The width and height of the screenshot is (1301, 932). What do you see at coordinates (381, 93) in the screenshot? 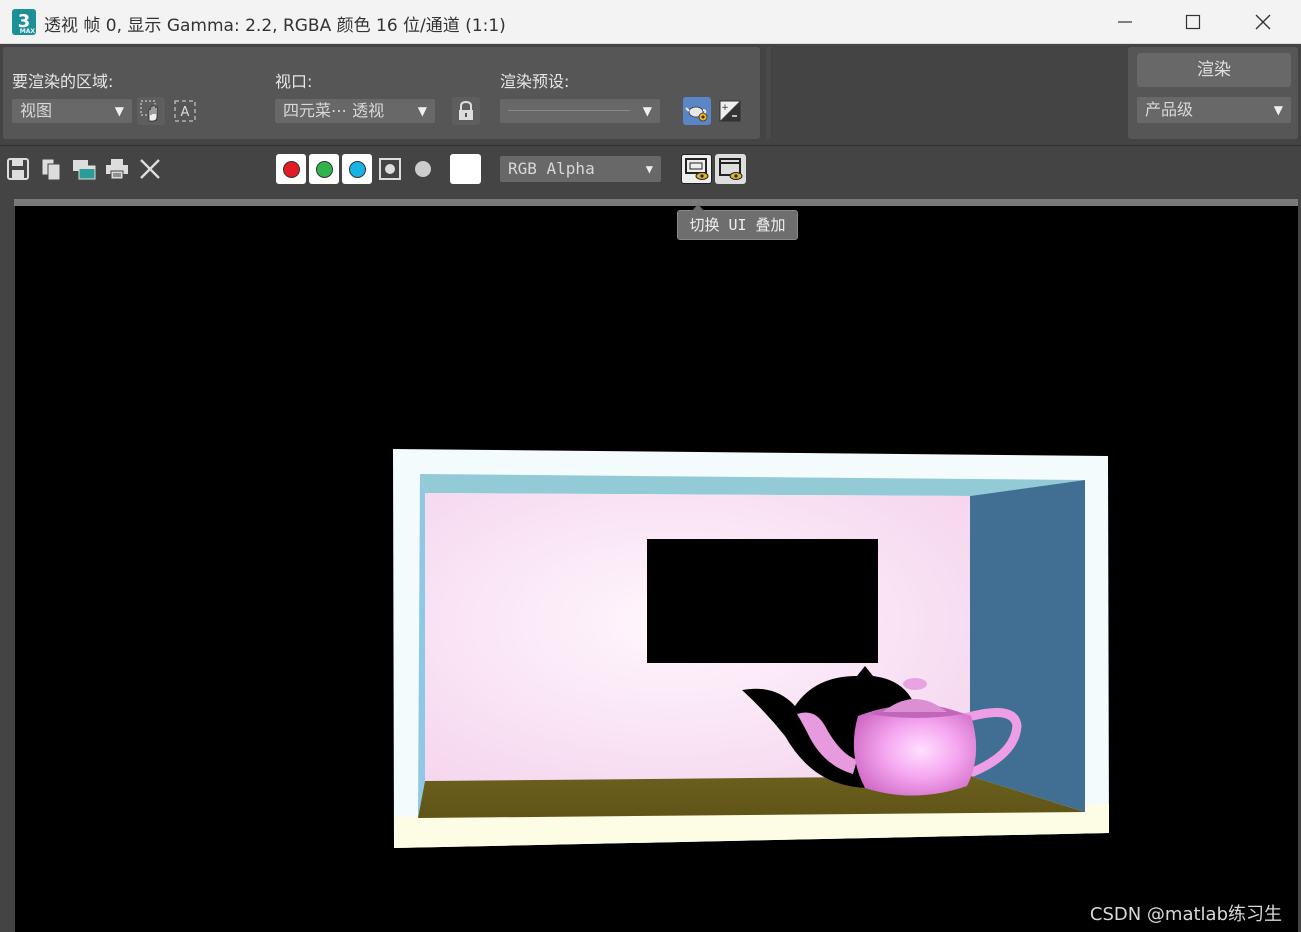
I see `render-options-group: 要渲染的区域: 视图 ▼ A 视口: 四元菜⋯ 透视 ▼ 渲染预设: ▼ +` at bounding box center [381, 93].